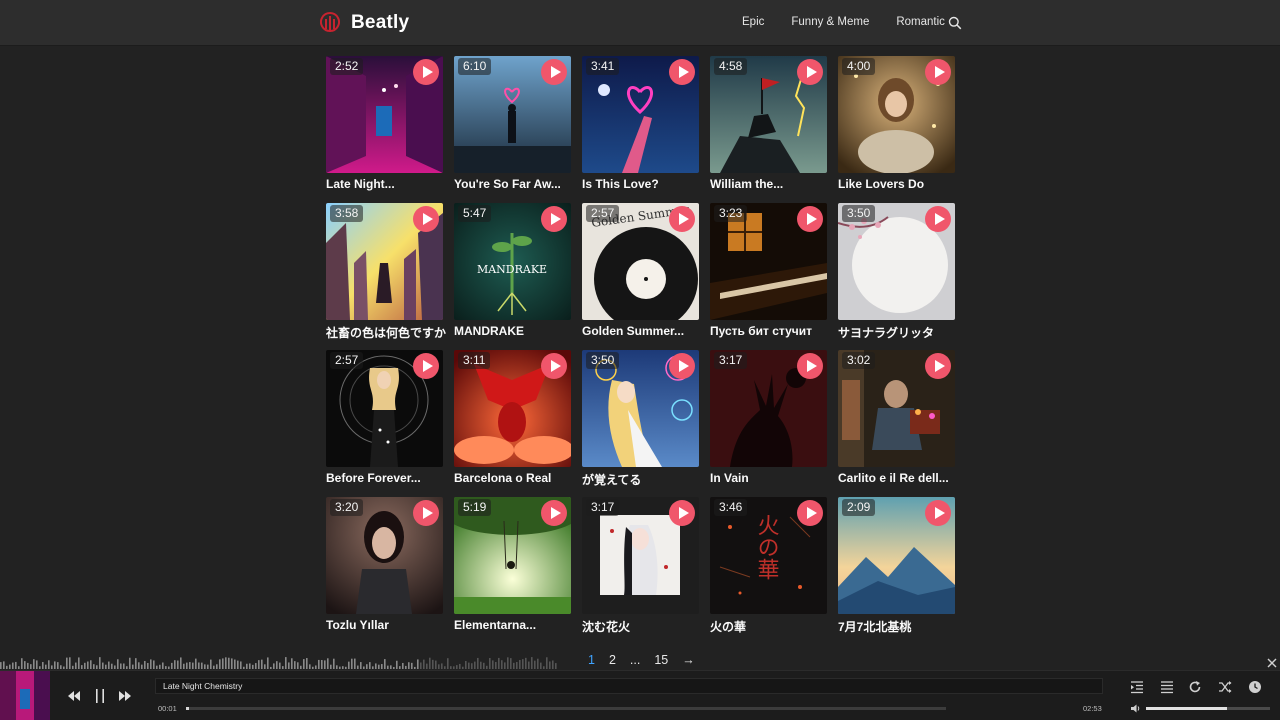 The height and width of the screenshot is (720, 1280). Describe the element at coordinates (896, 565) in the screenshot. I see `song-card: 2:09 7月7北北基桃` at that location.